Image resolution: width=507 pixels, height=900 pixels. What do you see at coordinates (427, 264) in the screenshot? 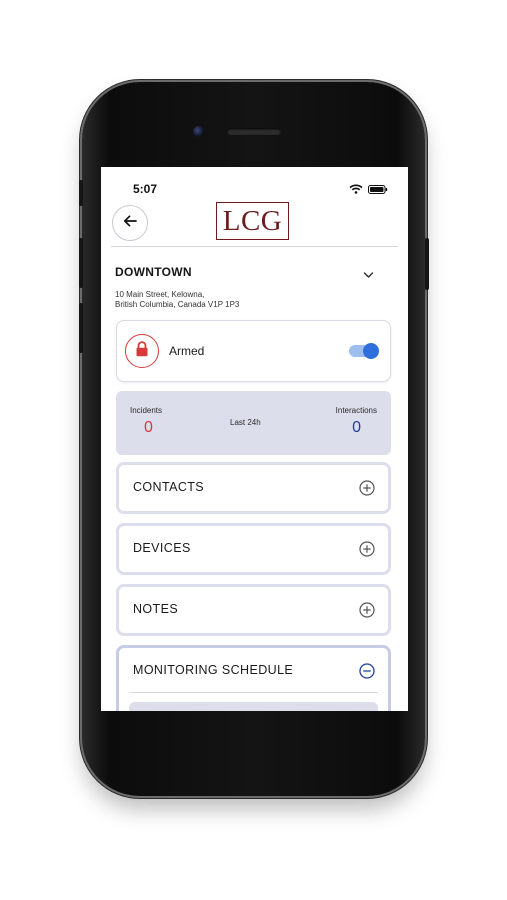
I see `power-button` at bounding box center [427, 264].